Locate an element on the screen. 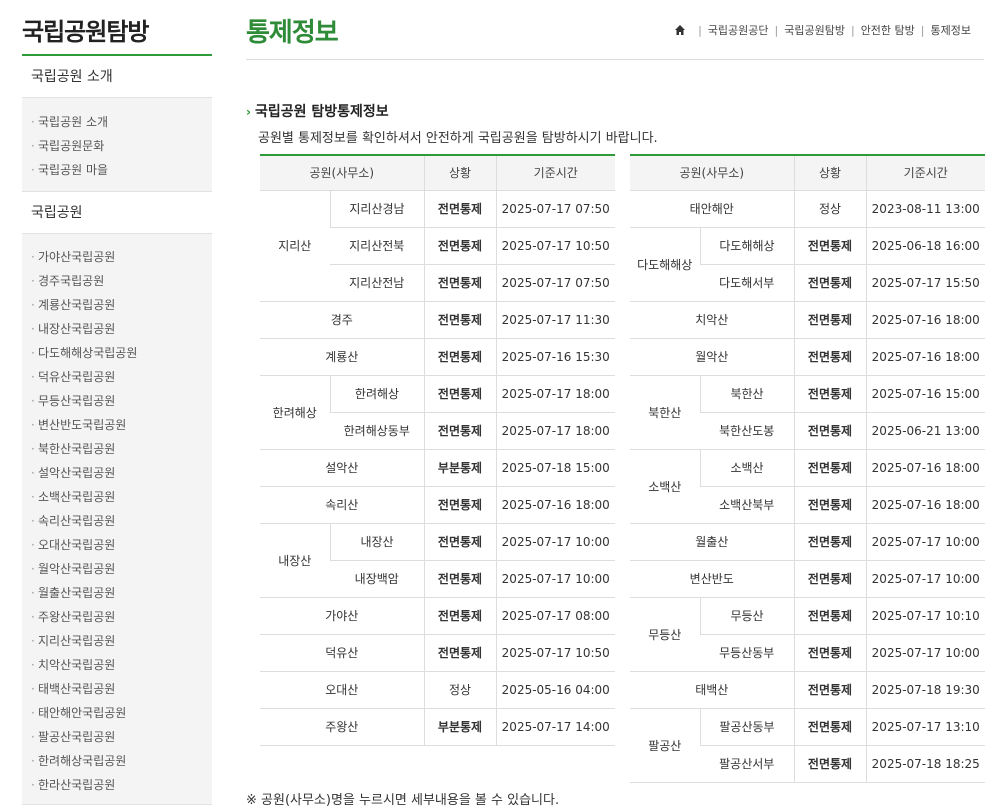 This screenshot has height=807, width=1008. reference-time: 2025-07-17 10:10 is located at coordinates (925, 616).